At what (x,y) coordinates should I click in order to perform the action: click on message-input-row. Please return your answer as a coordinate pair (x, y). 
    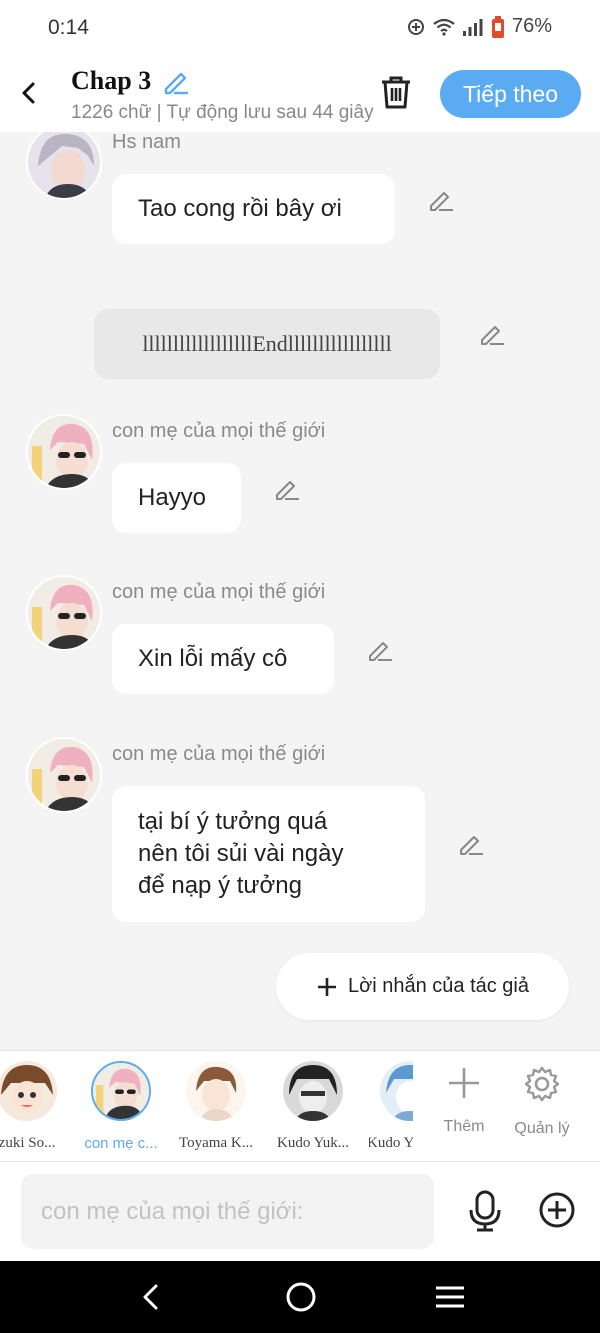
    Looking at the image, I should click on (300, 1211).